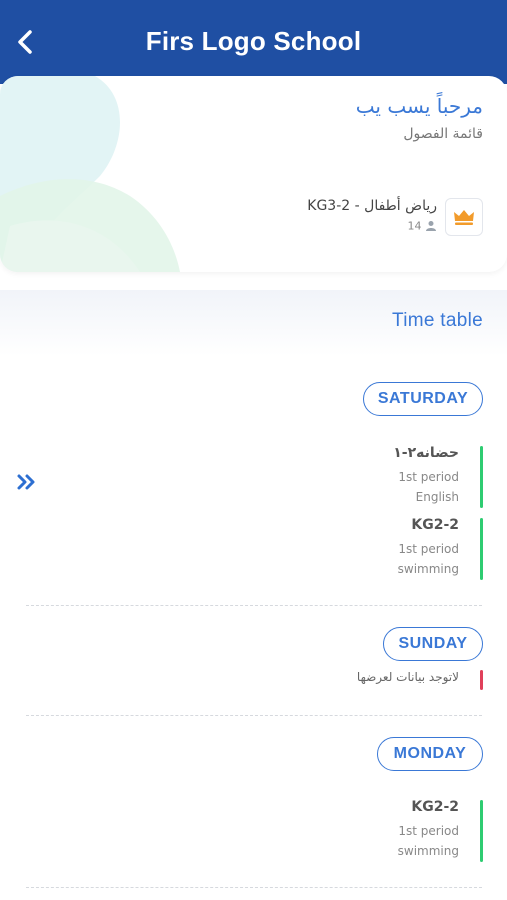  Describe the element at coordinates (437, 497) in the screenshot. I see `entry-subject: English` at that location.